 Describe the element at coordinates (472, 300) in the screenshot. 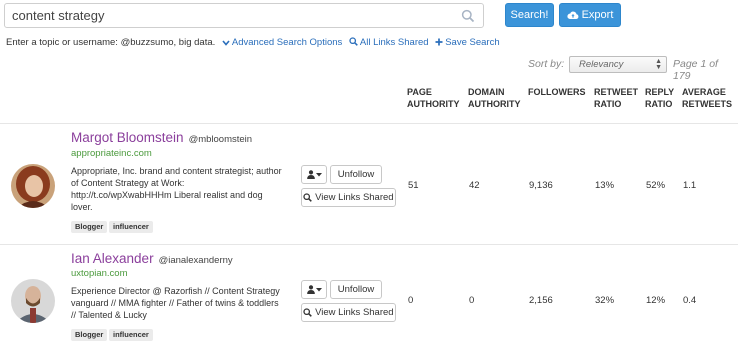

I see `domain-authority-value: 0` at that location.